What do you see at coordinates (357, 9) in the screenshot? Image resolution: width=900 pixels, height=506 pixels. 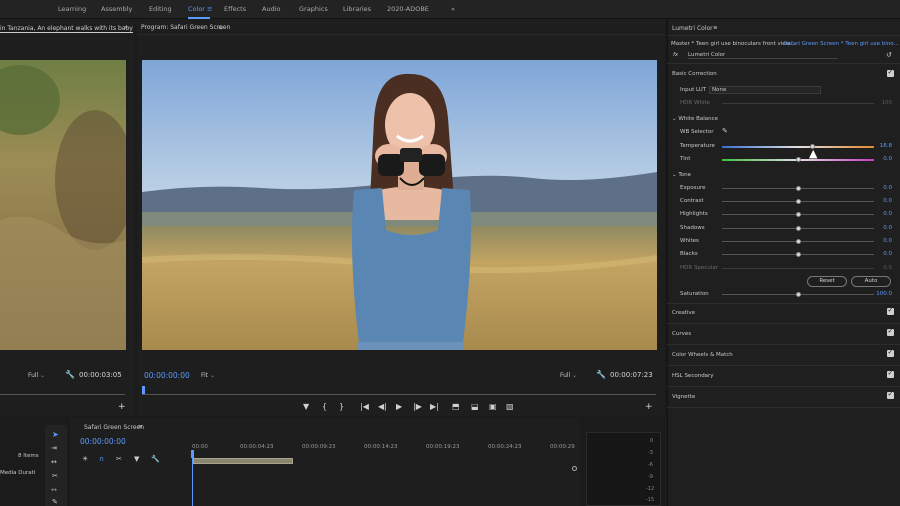 I see `workspace-libraries: Libraries` at bounding box center [357, 9].